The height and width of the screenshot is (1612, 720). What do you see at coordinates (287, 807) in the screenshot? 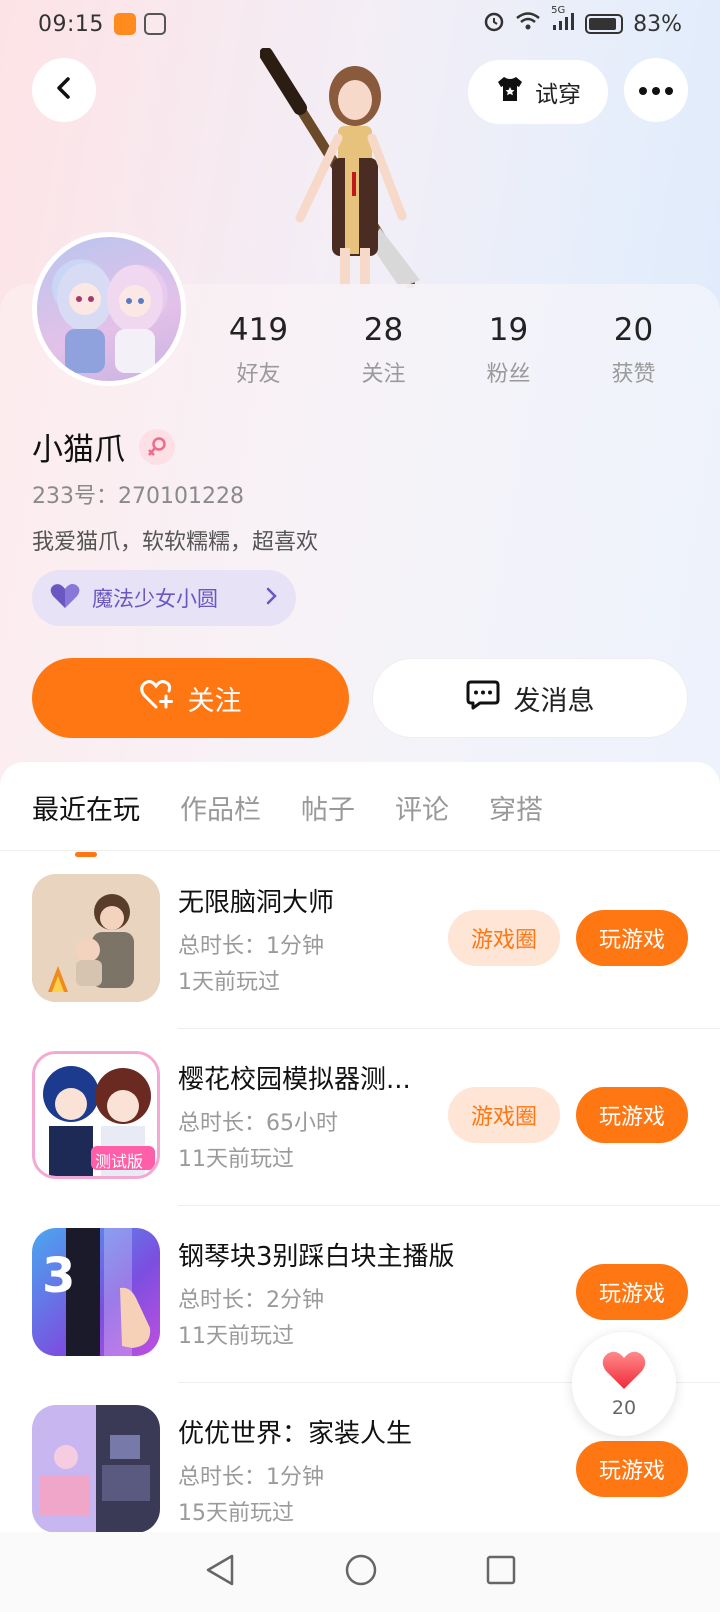
I see `profile-tabs: 最近在玩 作品栏 帖子 评论 穿搭` at bounding box center [287, 807].